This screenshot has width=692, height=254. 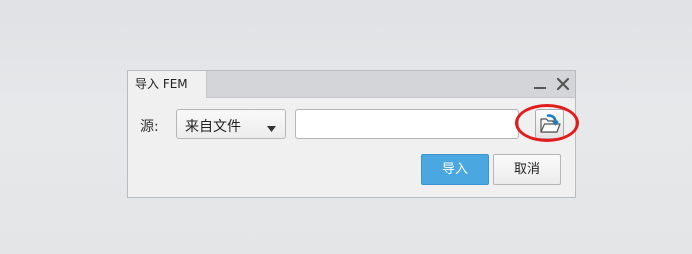 What do you see at coordinates (167, 84) in the screenshot?
I see `dialog-title-tab: 导入 FEM` at bounding box center [167, 84].